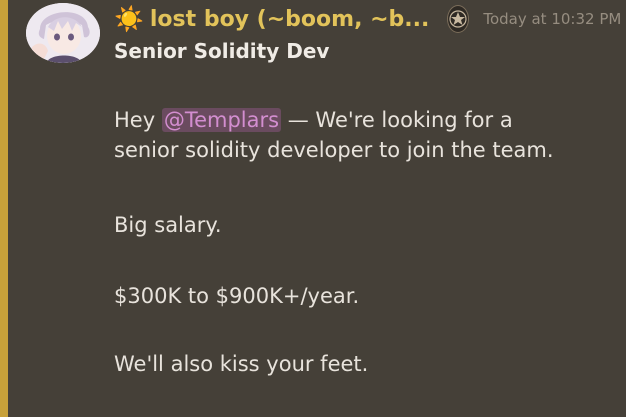 Image resolution: width=626 pixels, height=417 pixels. I want to click on avatar-image, so click(63, 33).